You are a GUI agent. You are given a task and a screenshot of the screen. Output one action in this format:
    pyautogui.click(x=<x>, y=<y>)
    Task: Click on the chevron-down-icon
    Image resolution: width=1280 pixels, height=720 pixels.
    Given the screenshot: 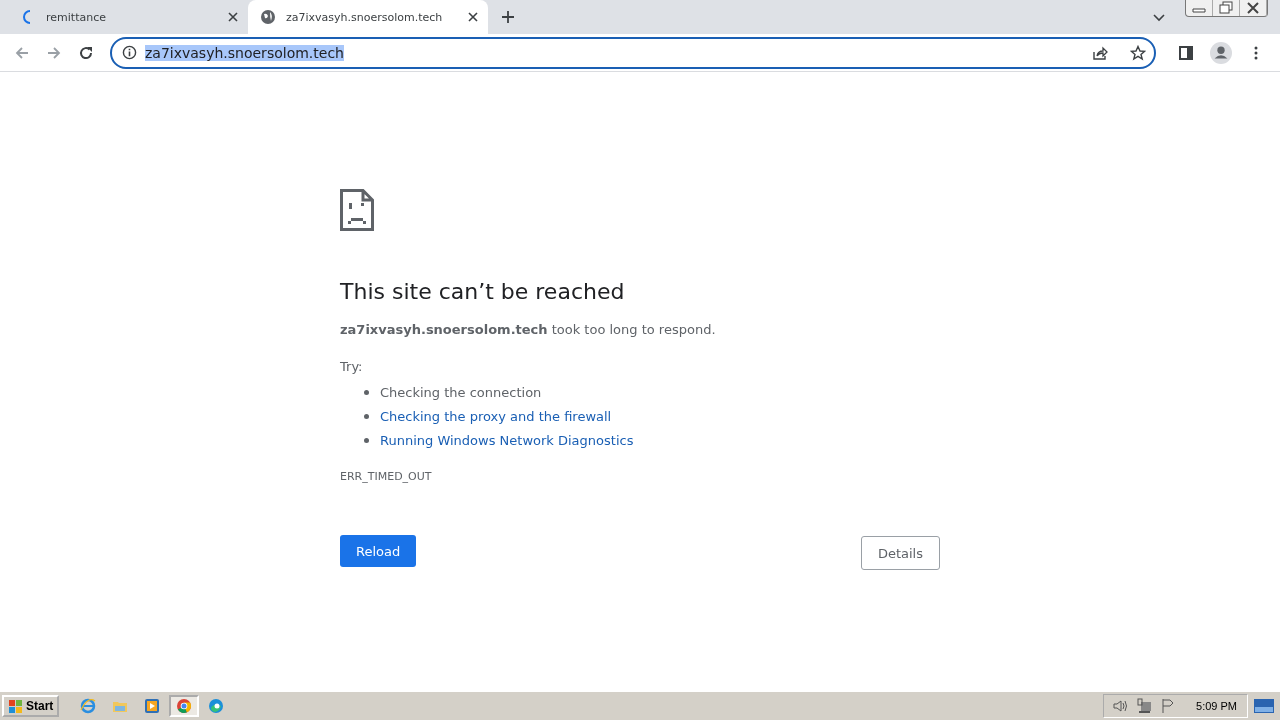 What is the action you would take?
    pyautogui.click(x=1159, y=18)
    